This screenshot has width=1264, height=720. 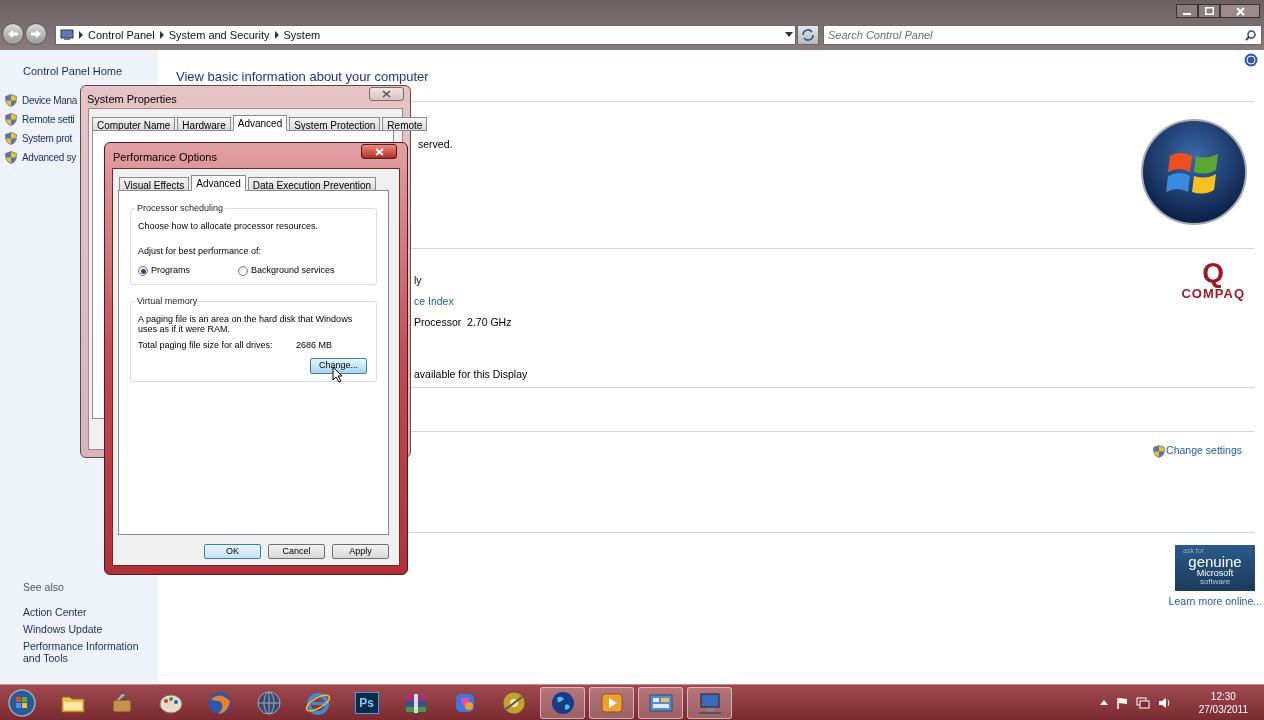 What do you see at coordinates (13, 34) in the screenshot?
I see `arrow-left-icon` at bounding box center [13, 34].